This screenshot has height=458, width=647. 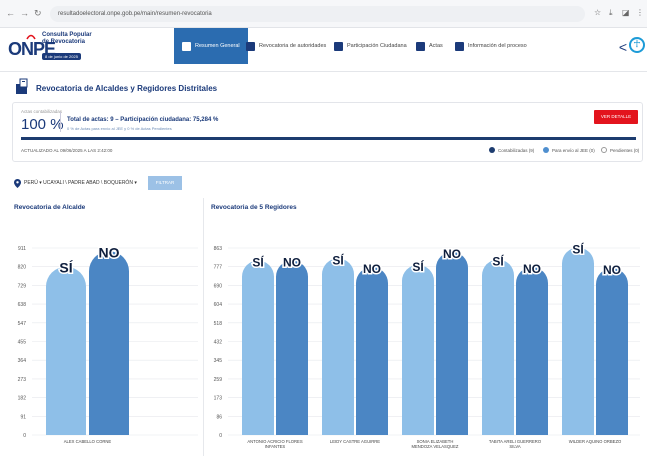 What do you see at coordinates (42, 111) in the screenshot?
I see `actas-label: Actas contabilizadas` at bounding box center [42, 111].